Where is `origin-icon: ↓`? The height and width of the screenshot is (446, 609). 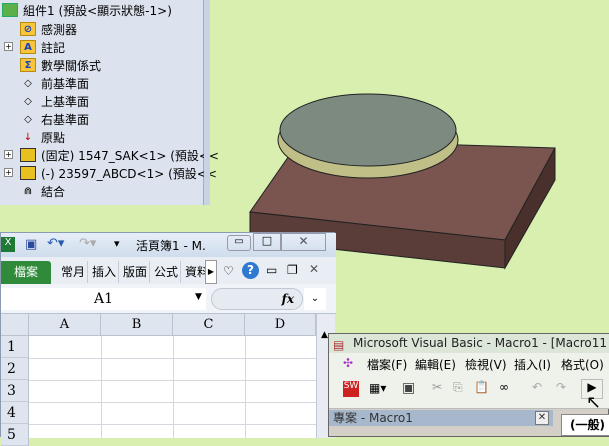
origin-icon: ↓ is located at coordinates (28, 137).